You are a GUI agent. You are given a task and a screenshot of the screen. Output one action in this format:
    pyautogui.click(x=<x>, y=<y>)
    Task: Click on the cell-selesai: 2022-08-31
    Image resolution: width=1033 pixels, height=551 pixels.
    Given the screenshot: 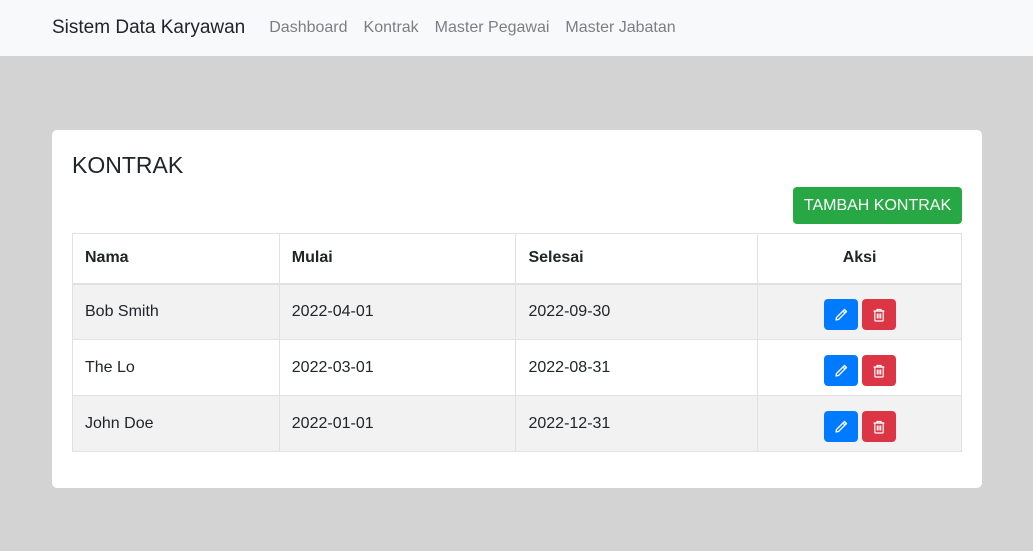 What is the action you would take?
    pyautogui.click(x=637, y=367)
    